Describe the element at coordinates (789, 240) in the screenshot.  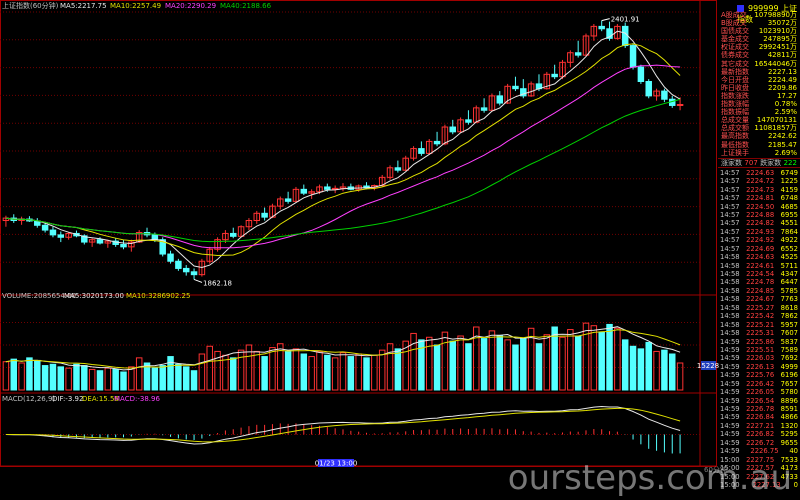
I see `tick-volume: 4922` at that location.